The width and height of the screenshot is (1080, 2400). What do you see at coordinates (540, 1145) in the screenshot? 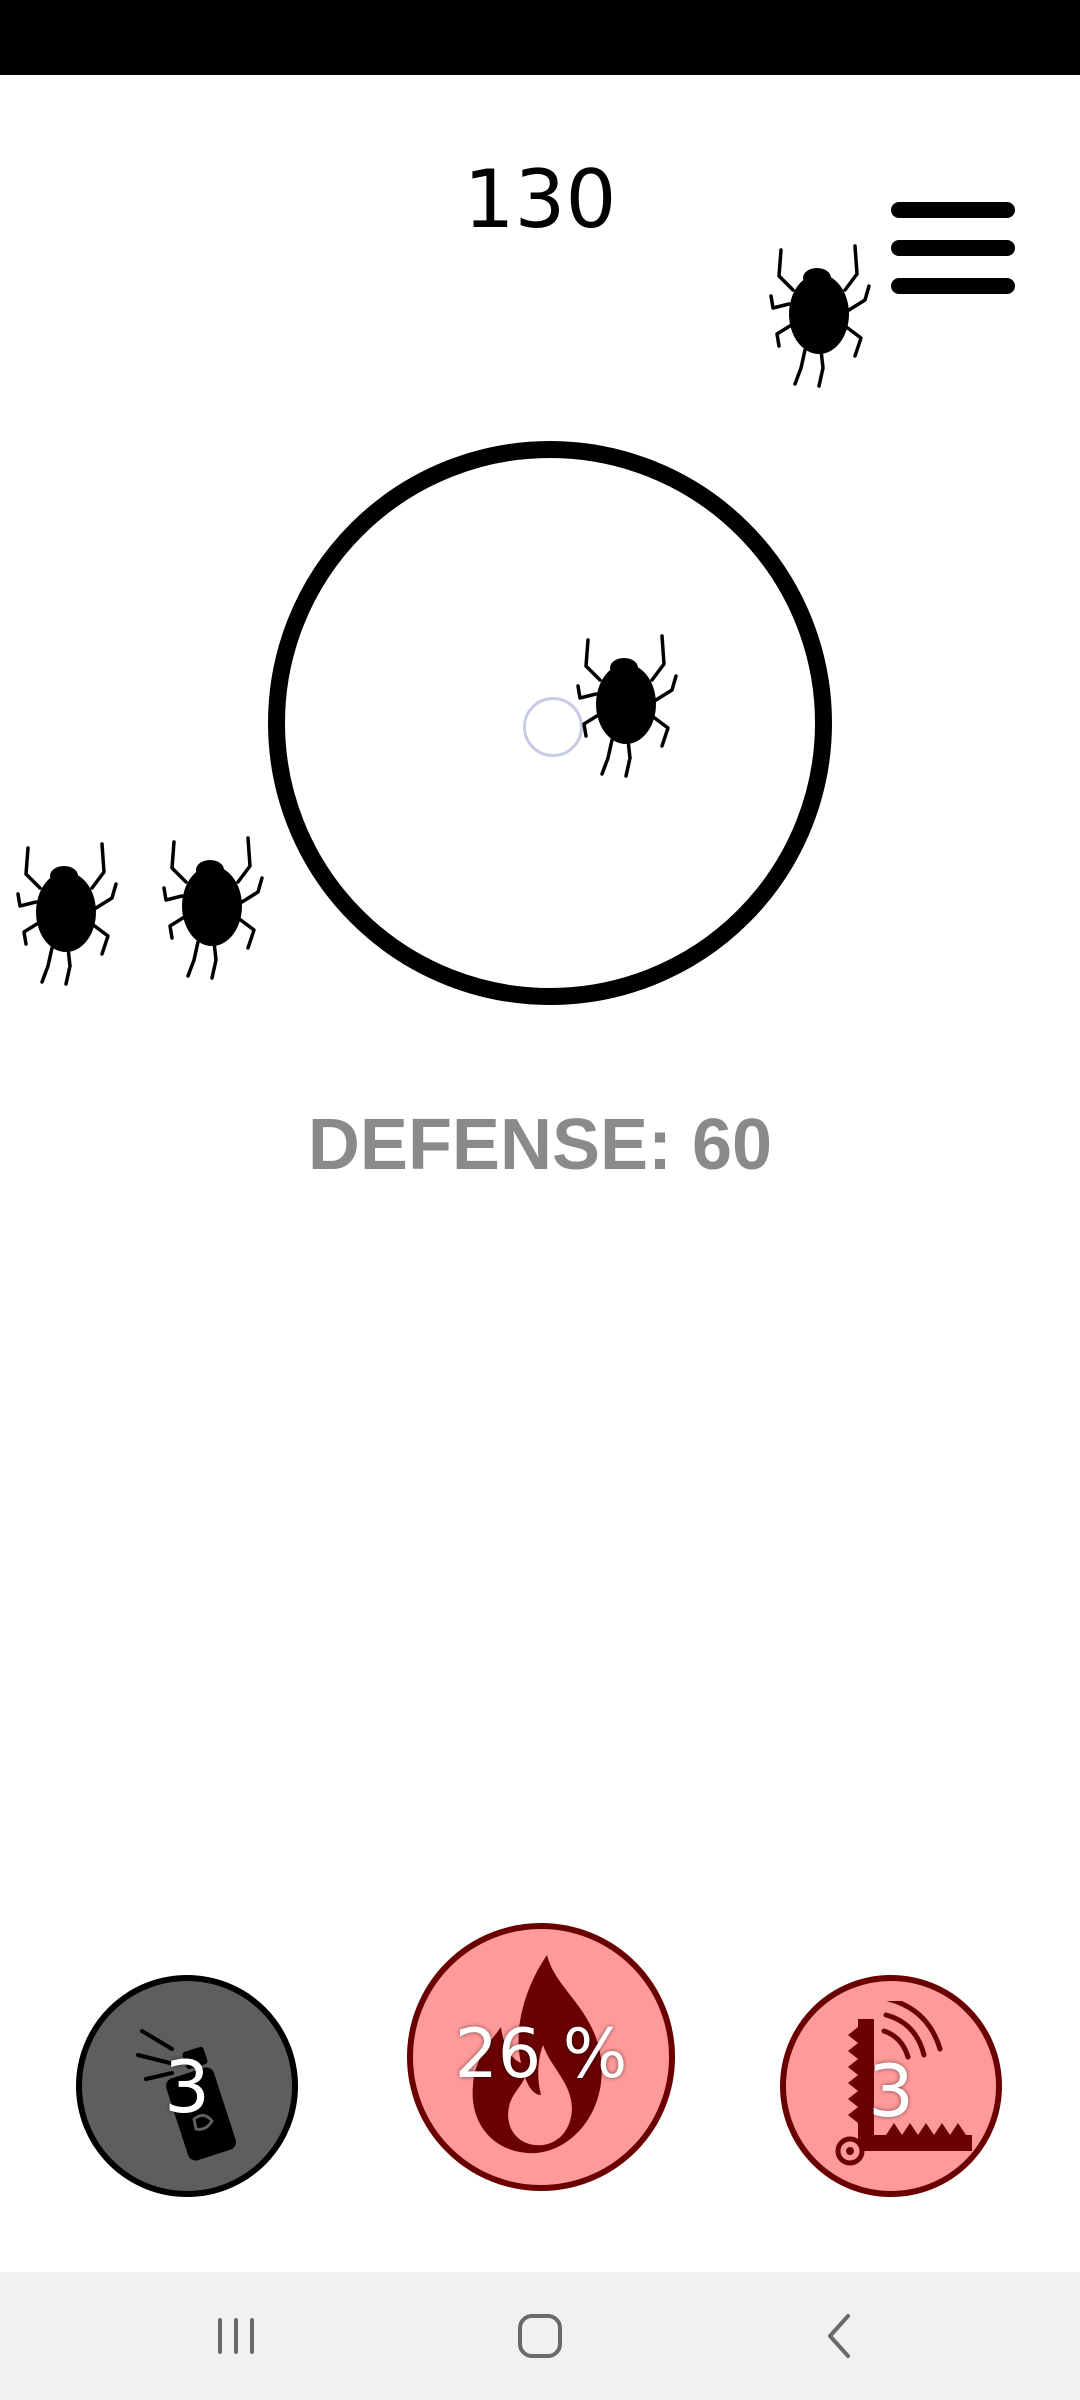
I see `defense-label: DEFENSE: 60` at bounding box center [540, 1145].